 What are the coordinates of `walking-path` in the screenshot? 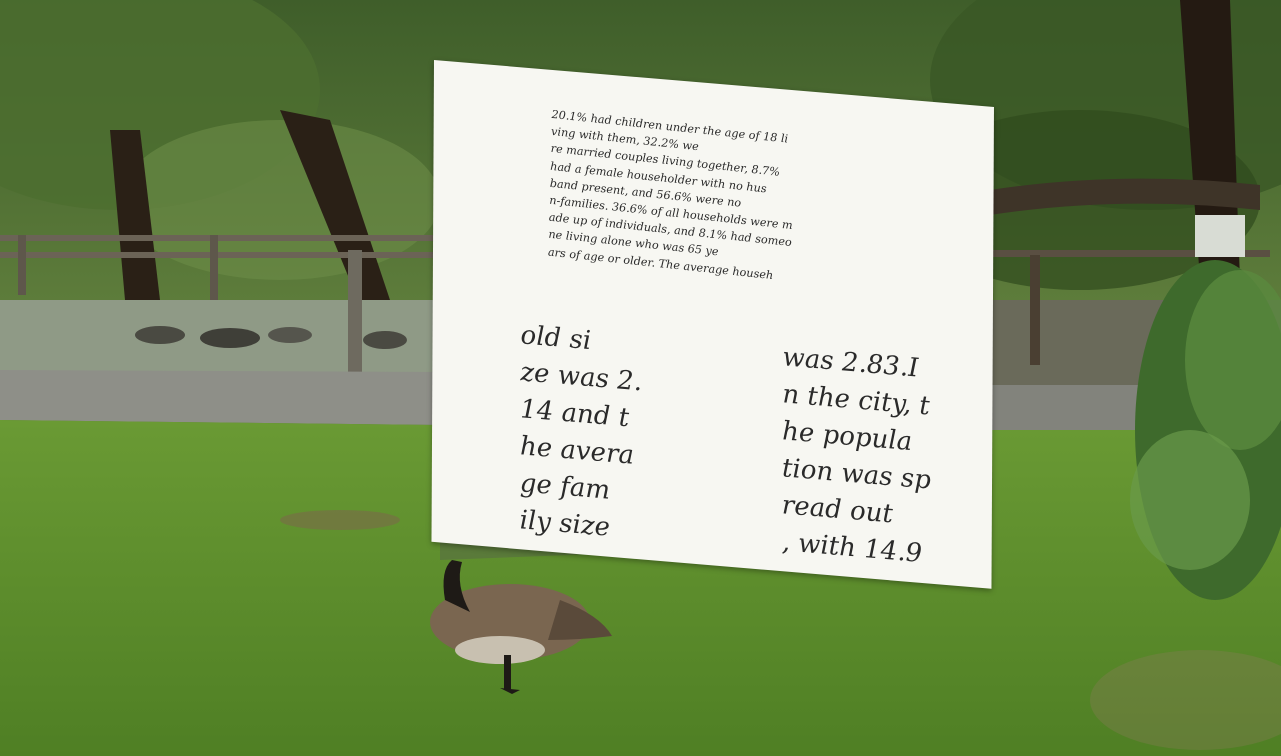 It's located at (220, 397).